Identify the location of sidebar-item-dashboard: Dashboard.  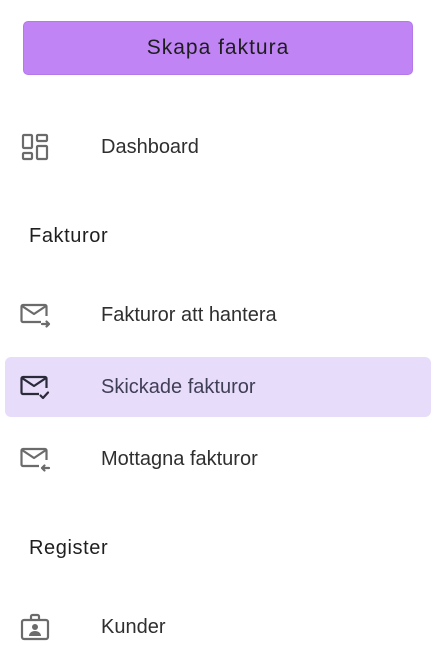
(218, 147).